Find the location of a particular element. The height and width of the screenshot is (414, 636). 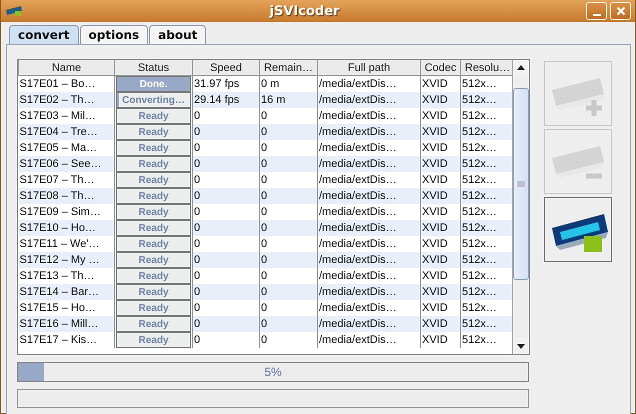

column-header: Codec is located at coordinates (440, 68).